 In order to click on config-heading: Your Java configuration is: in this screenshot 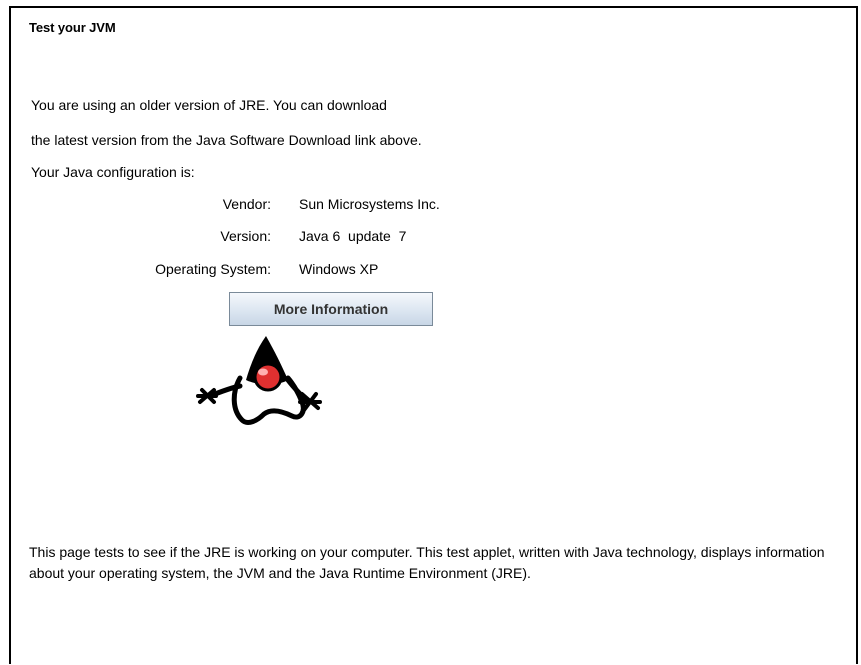, I will do `click(113, 172)`.